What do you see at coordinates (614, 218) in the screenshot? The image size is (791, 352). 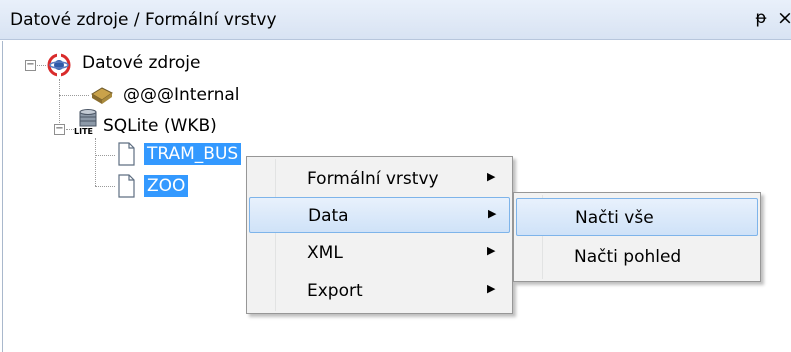 I see `menu-item-label: Načti vše` at bounding box center [614, 218].